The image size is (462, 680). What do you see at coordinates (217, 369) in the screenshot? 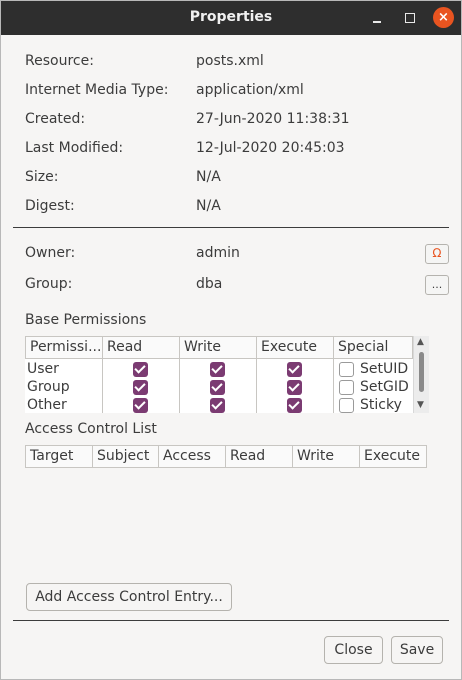
I see `user-write-checkbox` at bounding box center [217, 369].